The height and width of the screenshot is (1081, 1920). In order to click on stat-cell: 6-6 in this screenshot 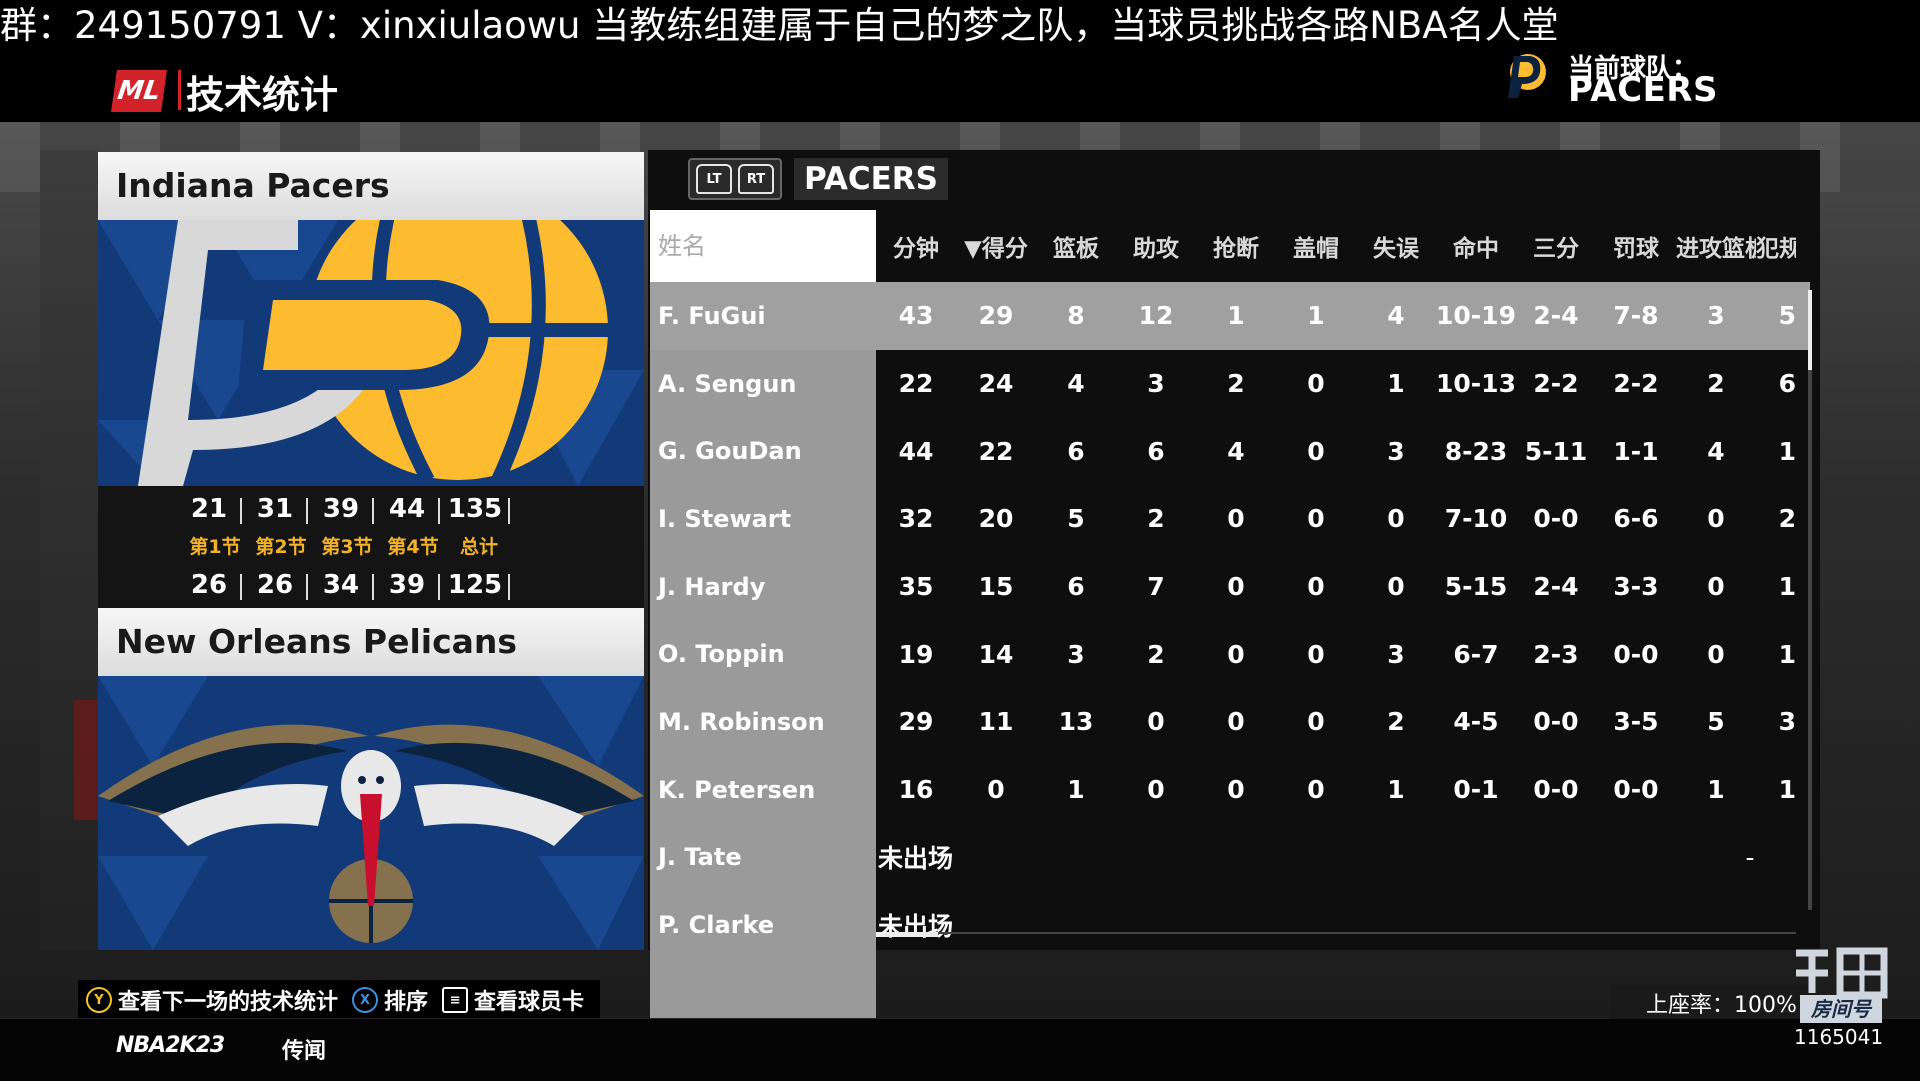, I will do `click(1636, 519)`.